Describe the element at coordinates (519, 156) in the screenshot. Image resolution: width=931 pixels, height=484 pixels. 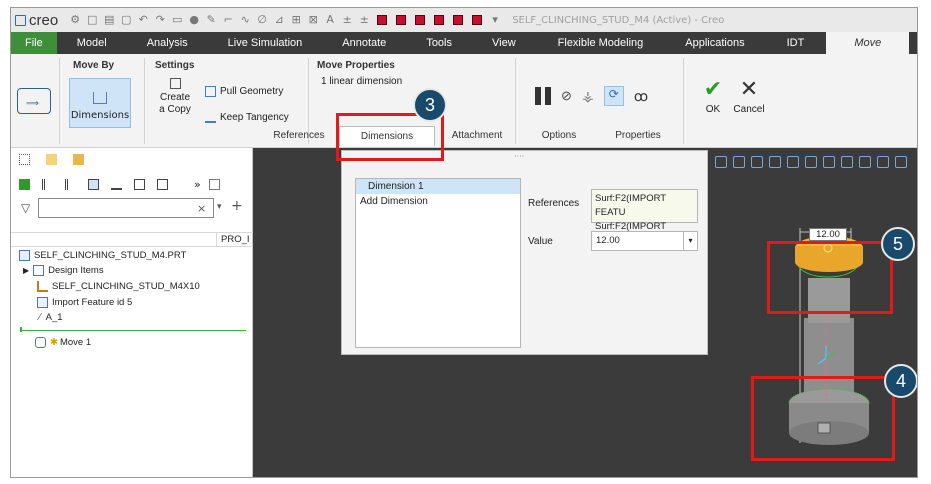
I see `panel-grip: ····` at that location.